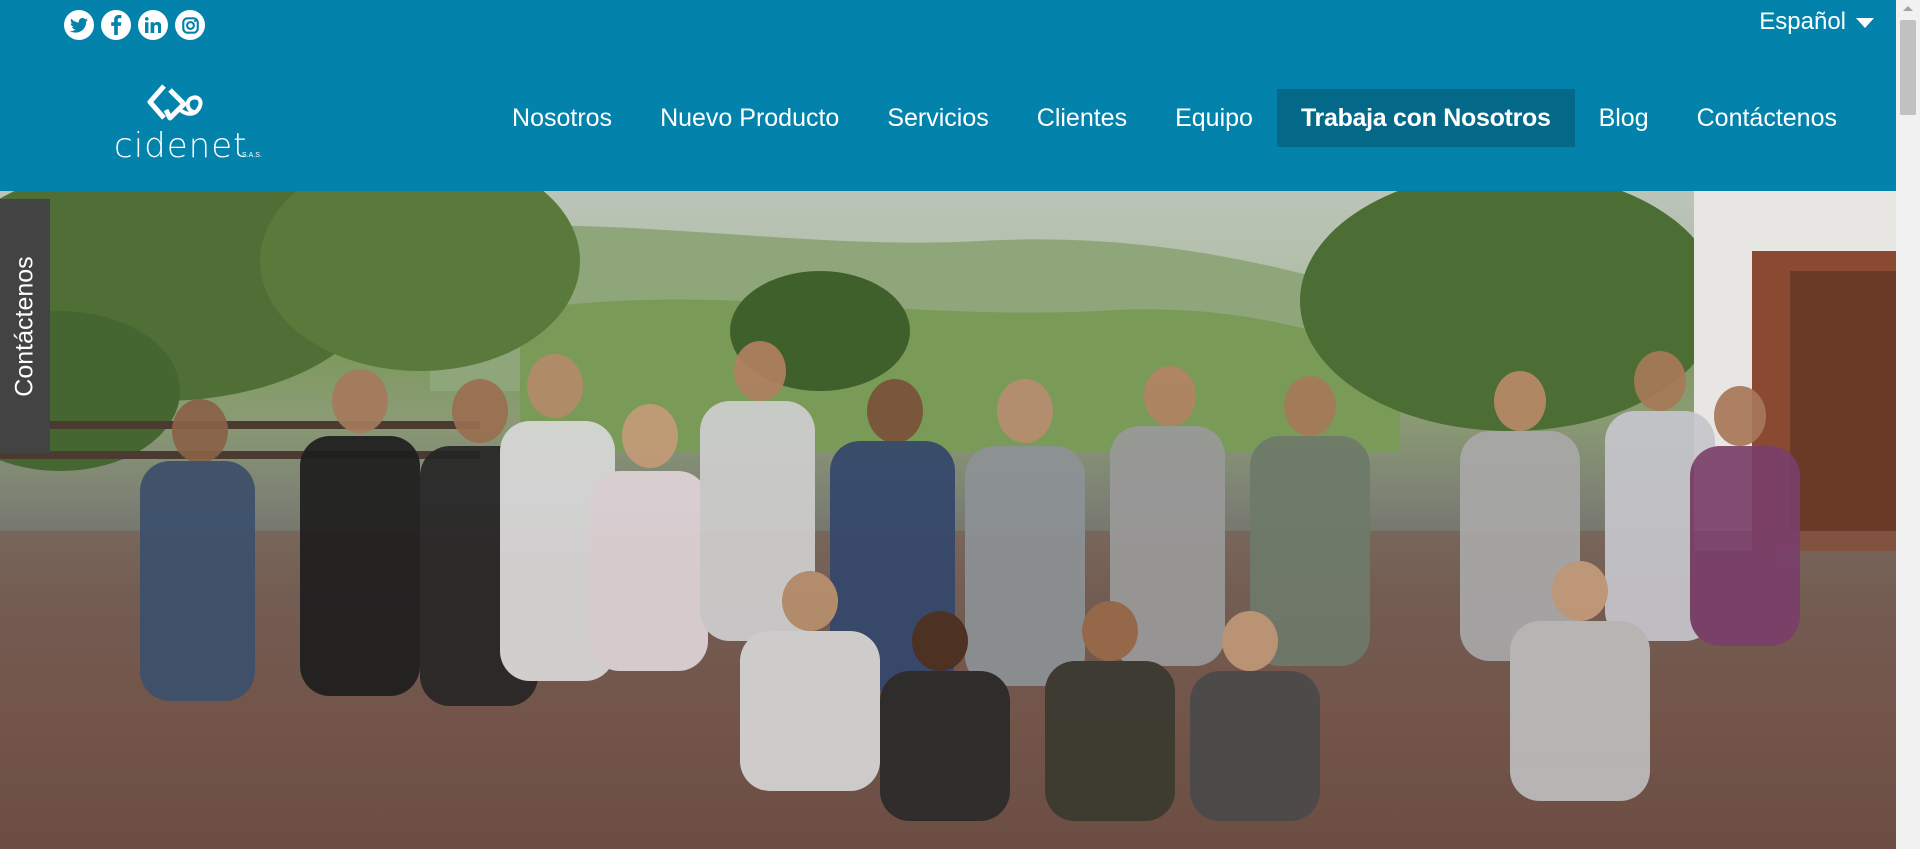  I want to click on nav-nuevo-producto: Nuevo Producto, so click(749, 118).